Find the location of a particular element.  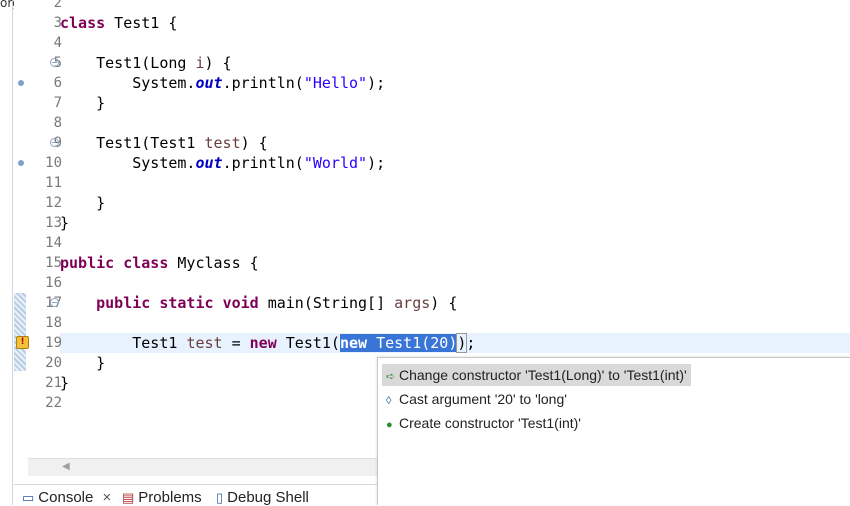

tab-problems: ▤ Problems is located at coordinates (162, 497).